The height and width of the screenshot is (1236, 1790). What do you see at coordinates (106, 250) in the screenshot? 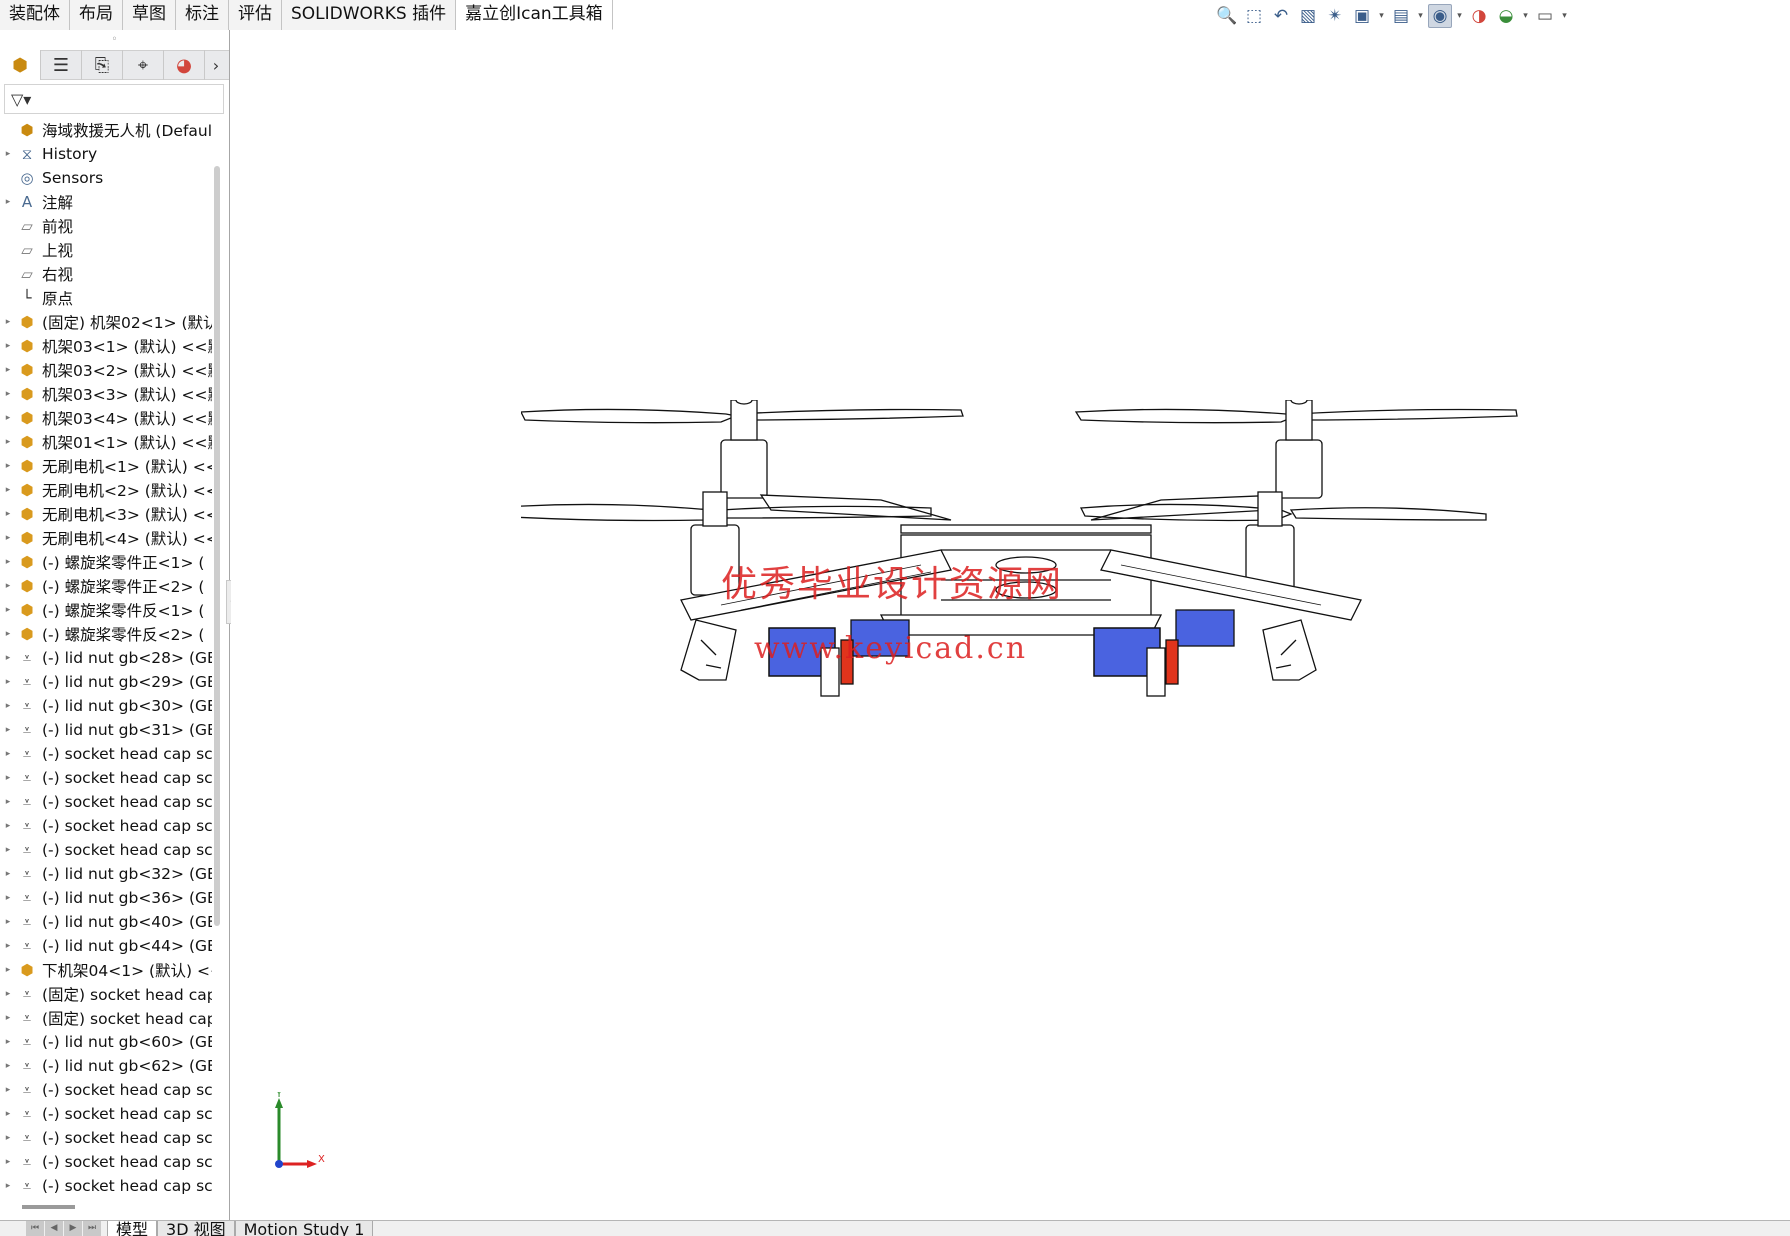
I see `tree-item: ▱ 上视` at bounding box center [106, 250].